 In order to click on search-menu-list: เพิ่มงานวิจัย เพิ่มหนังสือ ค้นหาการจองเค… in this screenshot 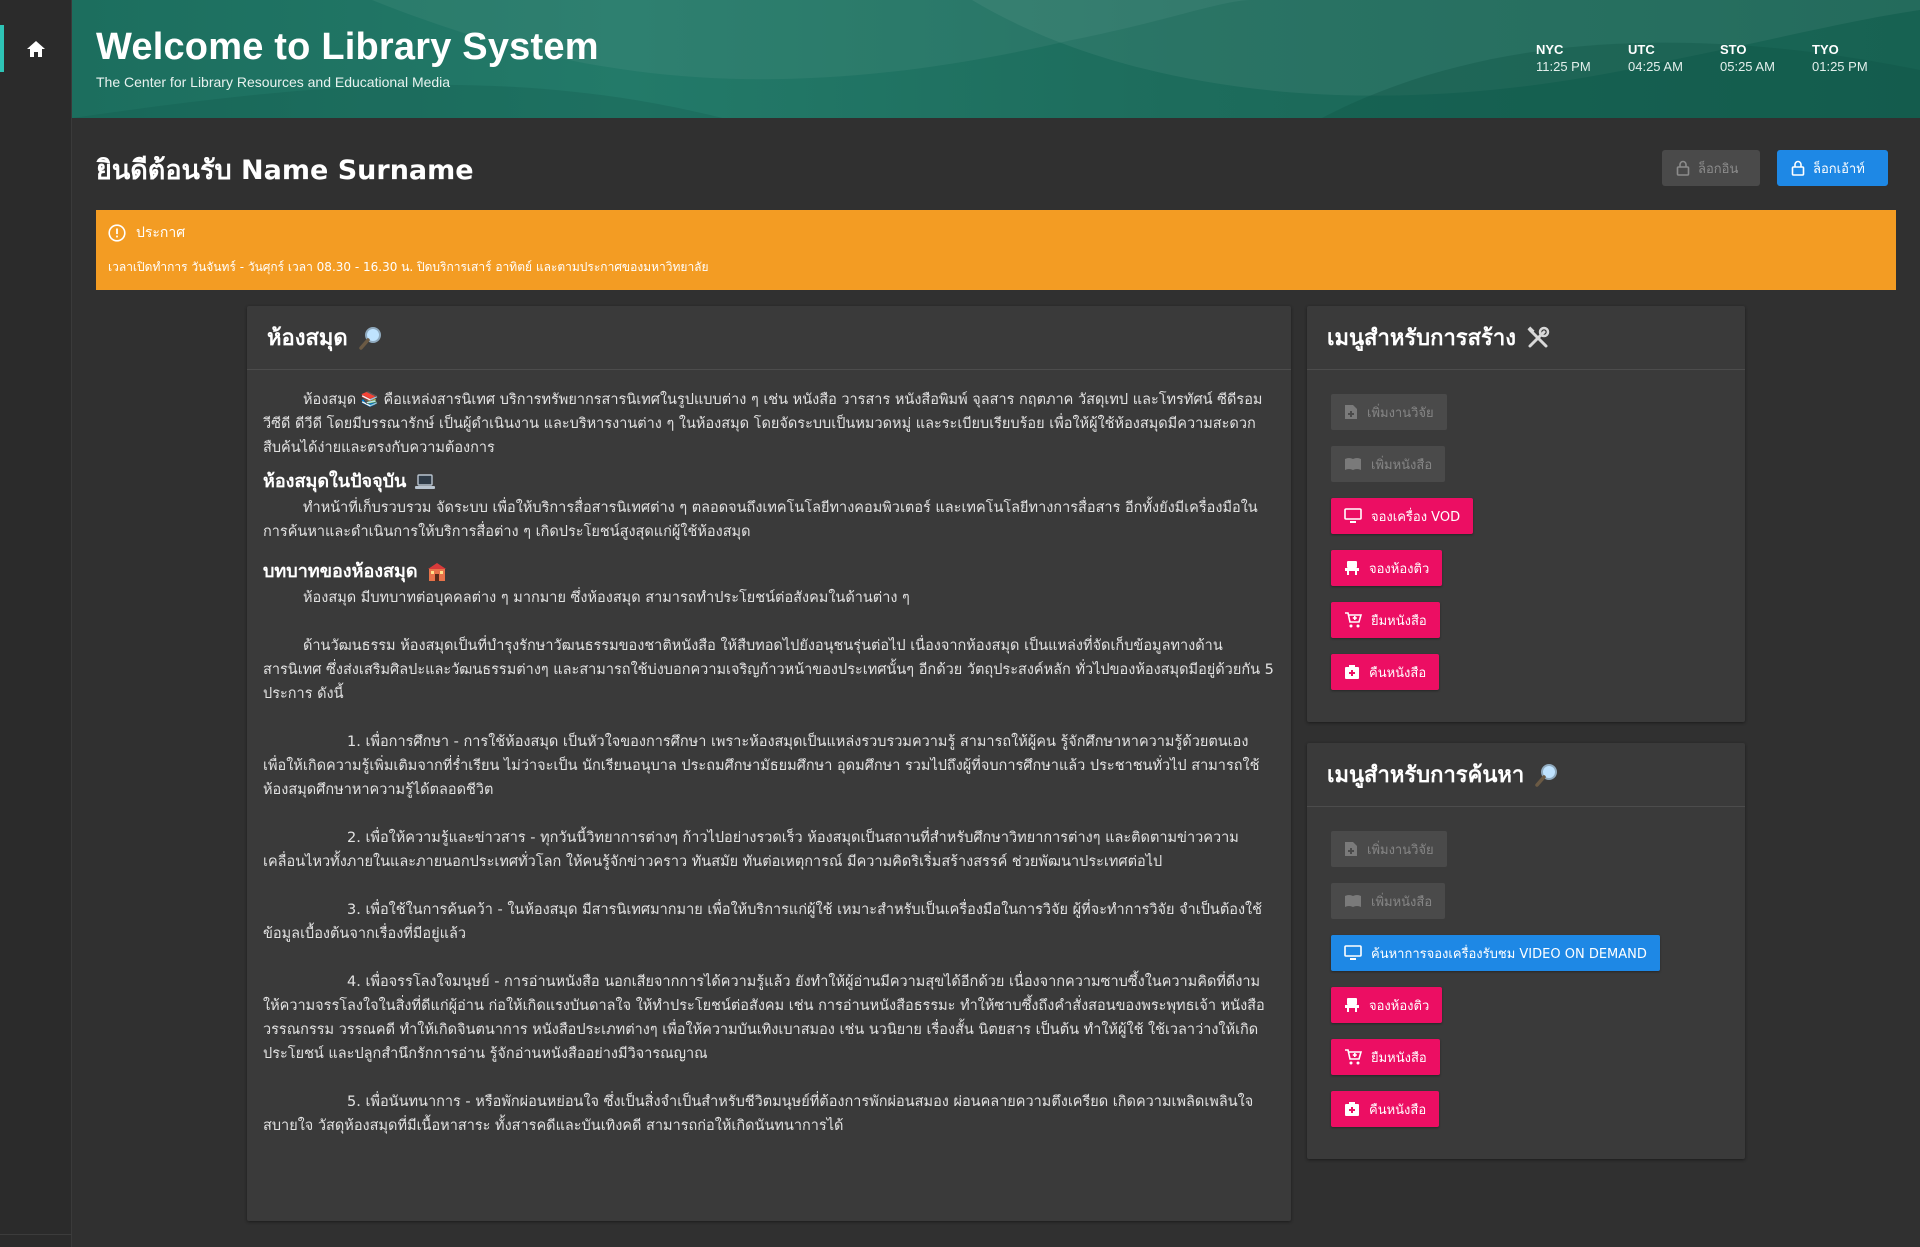, I will do `click(1526, 979)`.